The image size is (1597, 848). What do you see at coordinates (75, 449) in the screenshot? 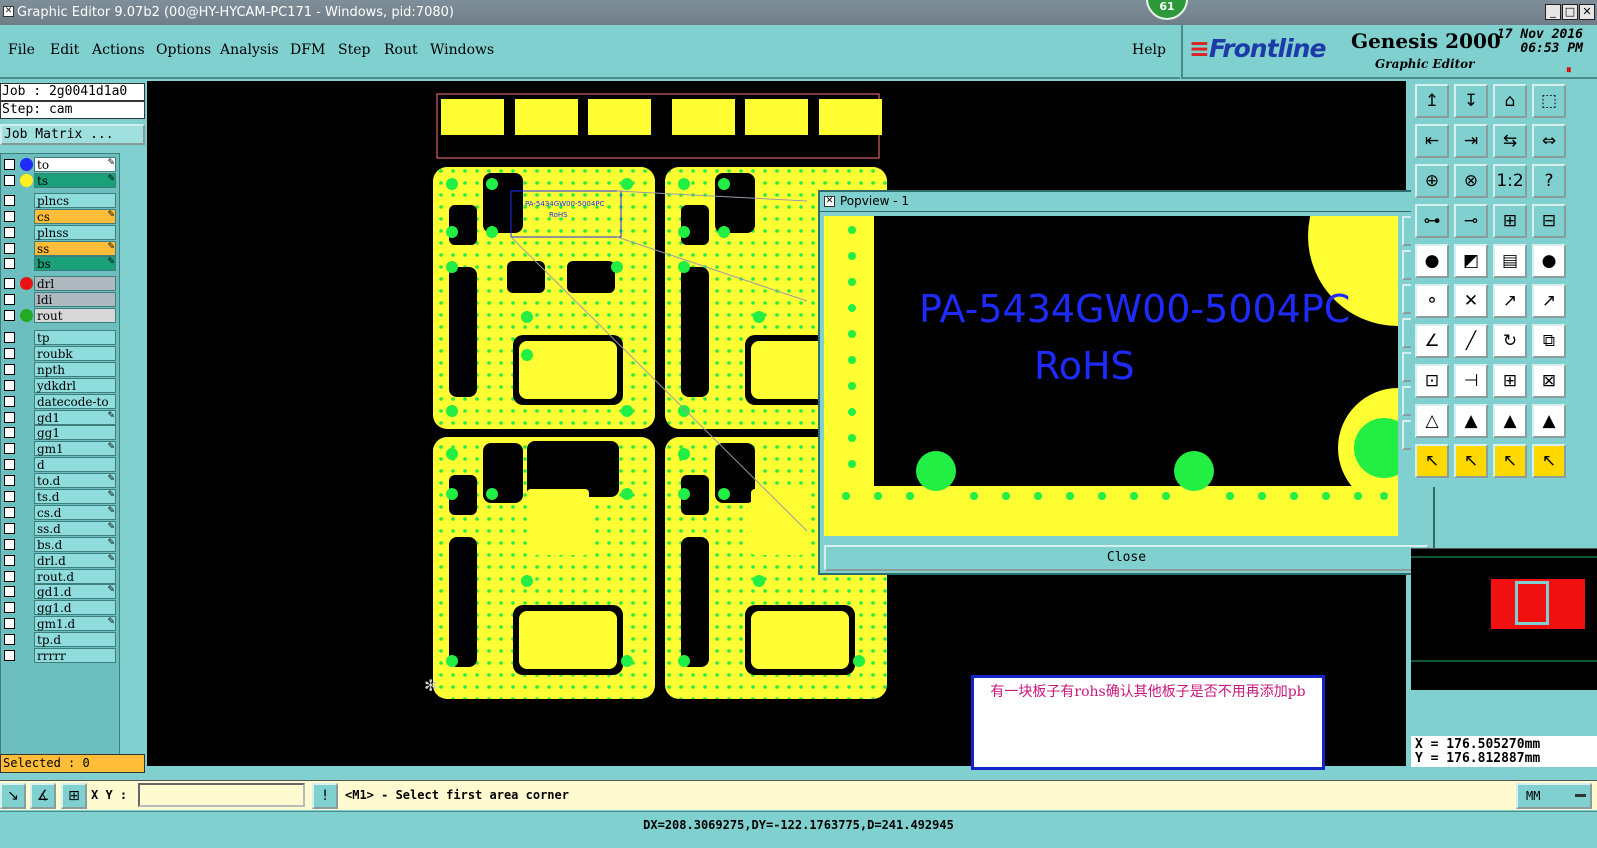
I see `layer-name: gm1` at bounding box center [75, 449].